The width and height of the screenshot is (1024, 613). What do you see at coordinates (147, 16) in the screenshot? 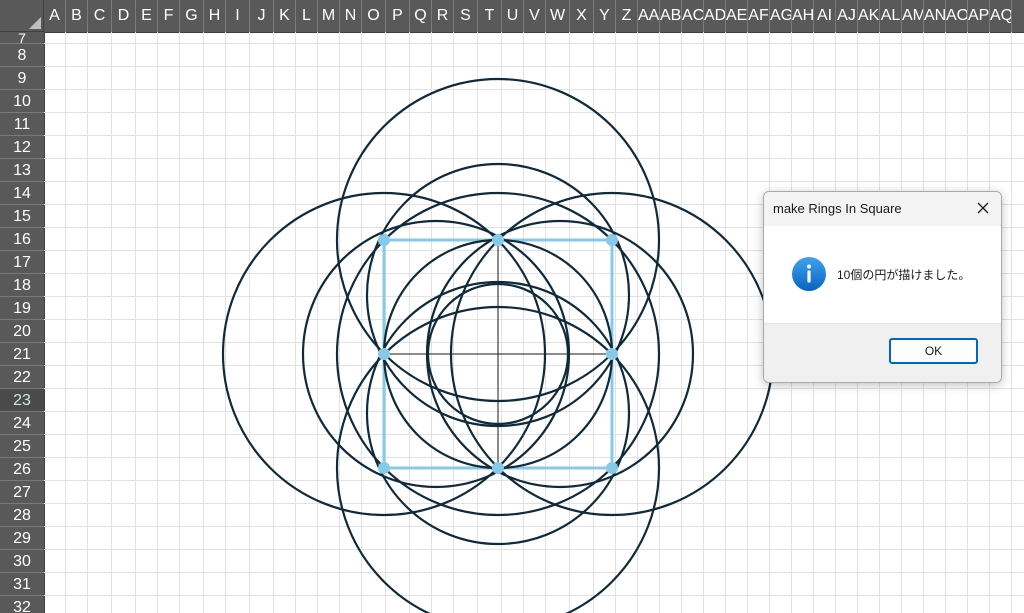
I see `column-header-e: E` at bounding box center [147, 16].